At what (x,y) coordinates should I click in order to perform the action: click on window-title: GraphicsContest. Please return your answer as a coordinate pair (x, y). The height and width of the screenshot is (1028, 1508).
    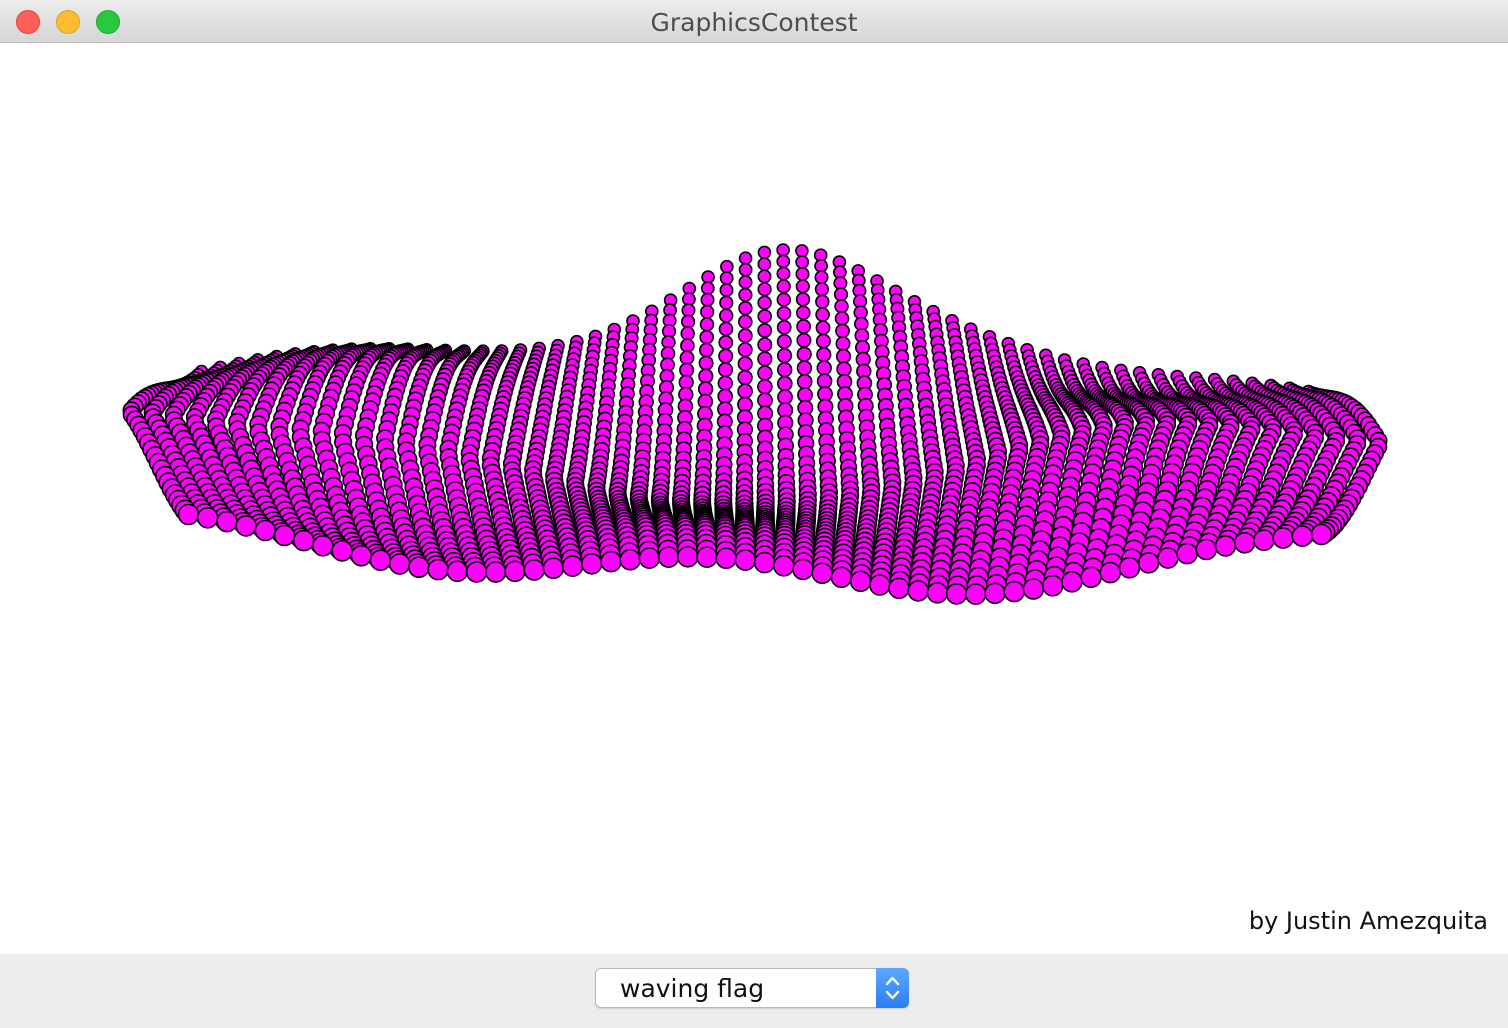
    Looking at the image, I should click on (754, 22).